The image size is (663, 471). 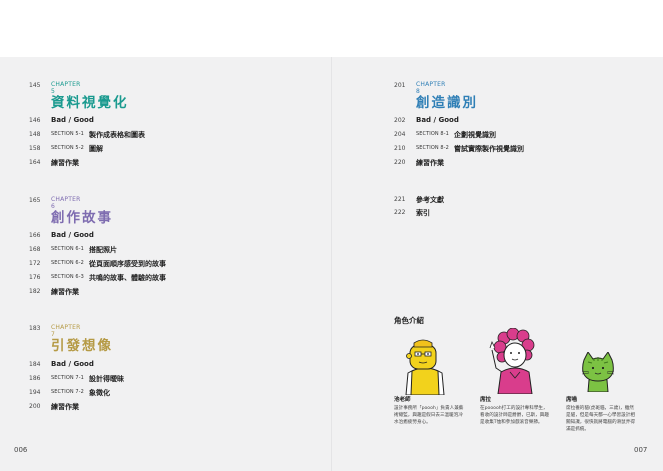 I want to click on entry-page-number: 166, so click(x=35, y=235).